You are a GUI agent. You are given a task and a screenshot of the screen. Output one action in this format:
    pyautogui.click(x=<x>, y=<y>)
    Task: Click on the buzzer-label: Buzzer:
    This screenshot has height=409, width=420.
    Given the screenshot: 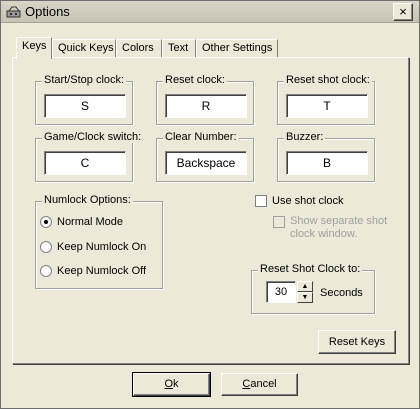 What is the action you would take?
    pyautogui.click(x=305, y=137)
    